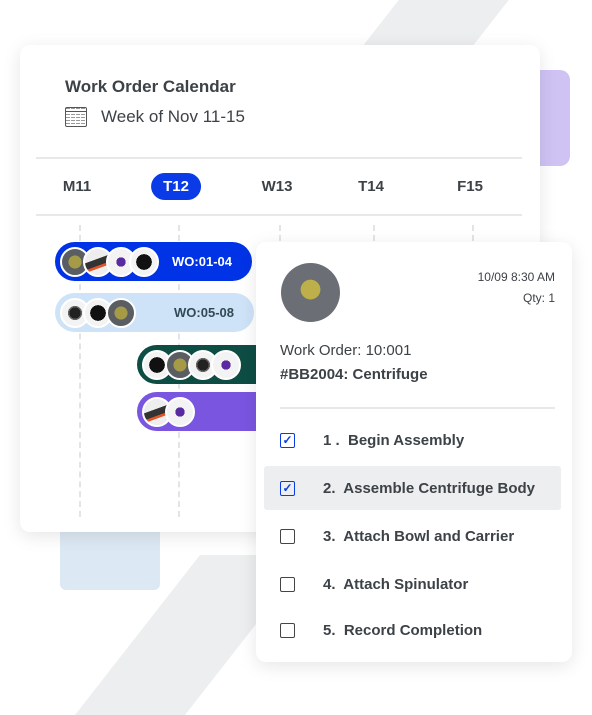 The image size is (592, 715). I want to click on week-range: Week of Nov 11-15, so click(155, 117).